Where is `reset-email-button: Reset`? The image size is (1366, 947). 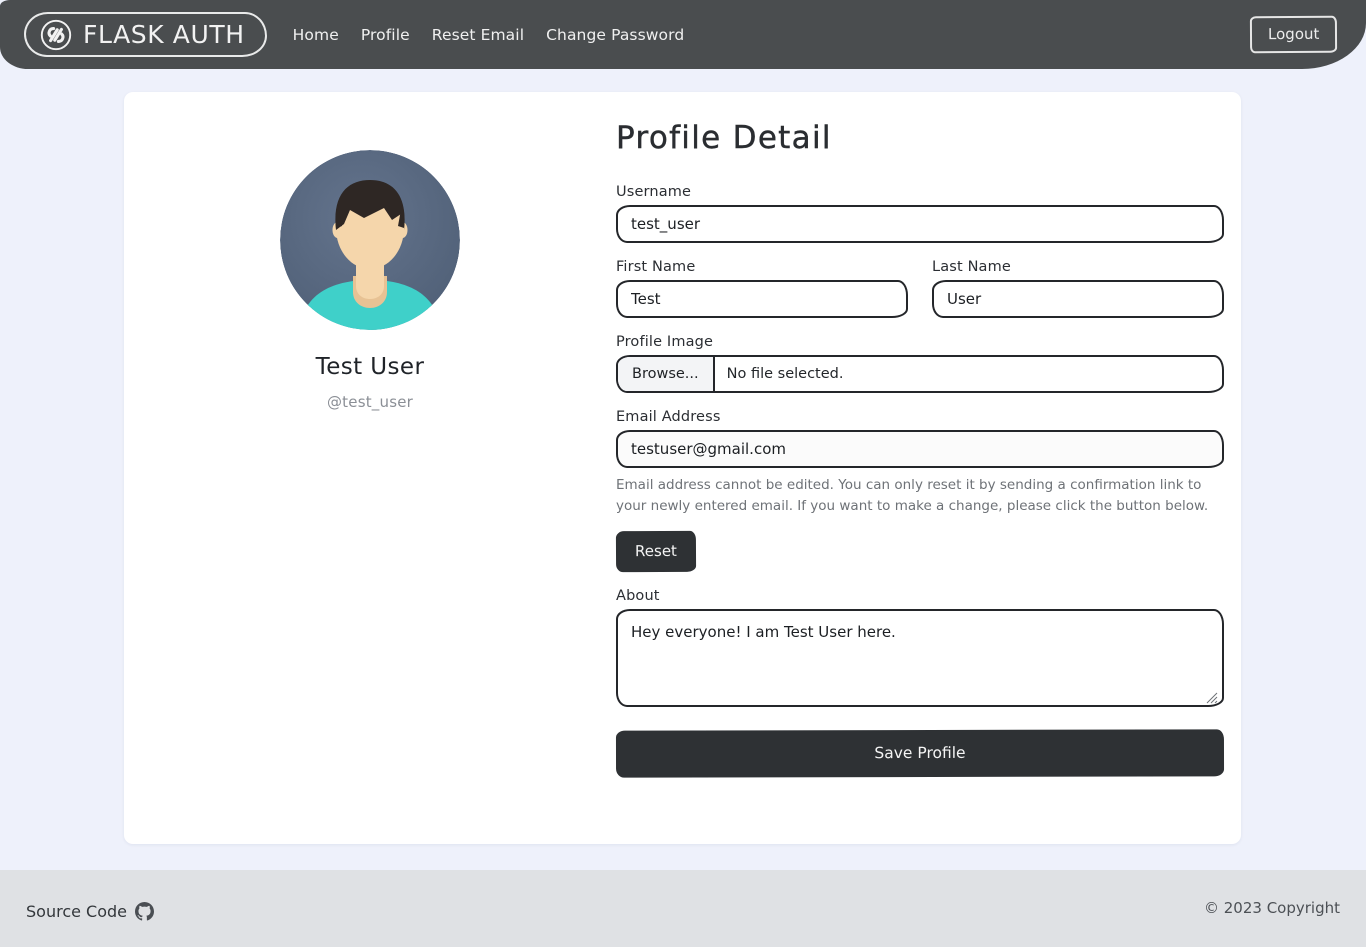 reset-email-button: Reset is located at coordinates (656, 551).